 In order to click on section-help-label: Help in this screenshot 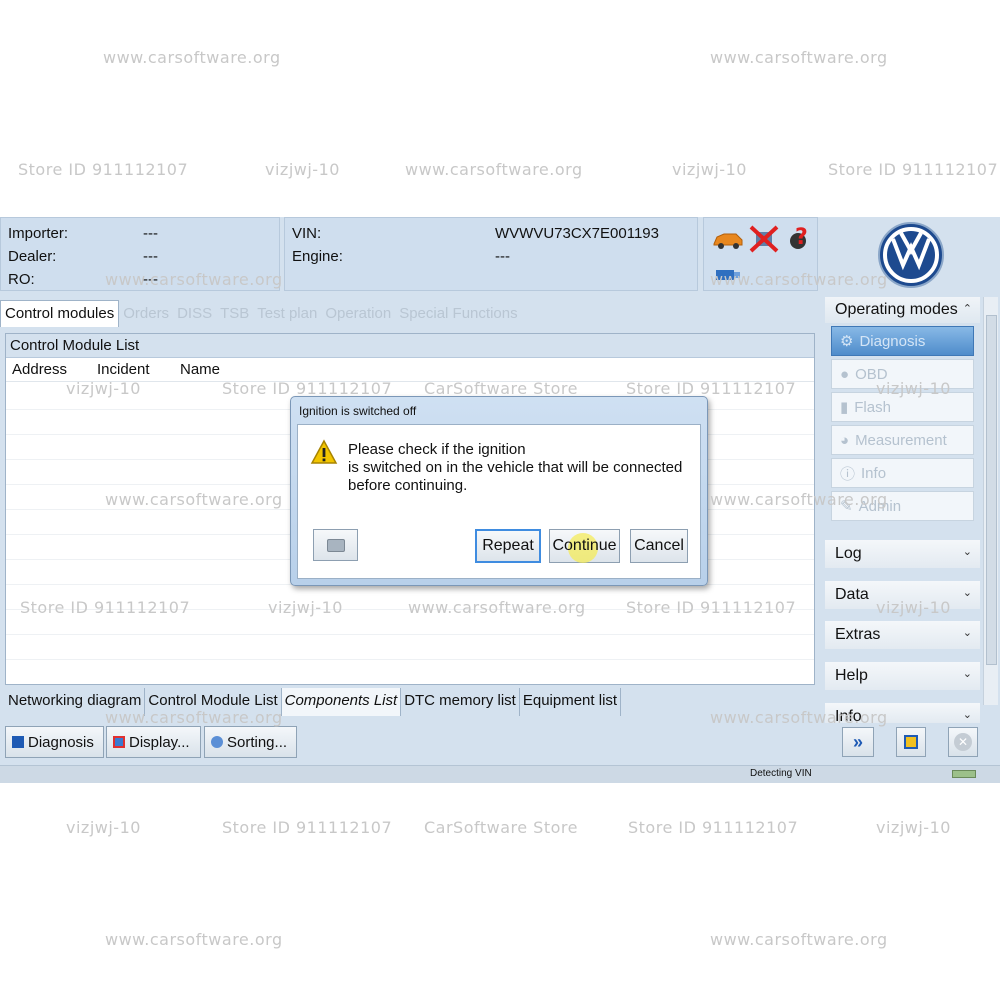, I will do `click(851, 675)`.